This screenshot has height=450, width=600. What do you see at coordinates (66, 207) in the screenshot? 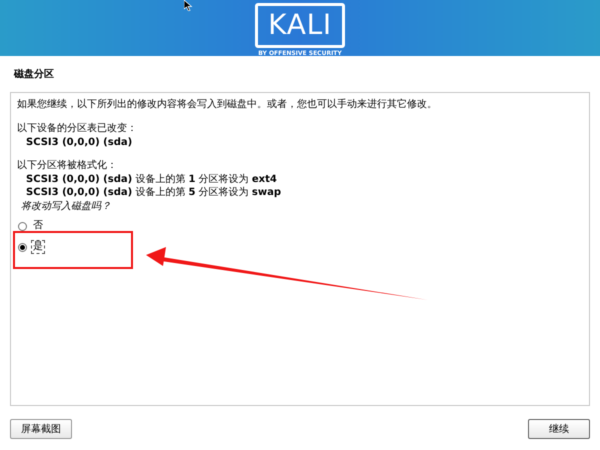
I see `question-text: 将改动写入磁盘吗？` at bounding box center [66, 207].